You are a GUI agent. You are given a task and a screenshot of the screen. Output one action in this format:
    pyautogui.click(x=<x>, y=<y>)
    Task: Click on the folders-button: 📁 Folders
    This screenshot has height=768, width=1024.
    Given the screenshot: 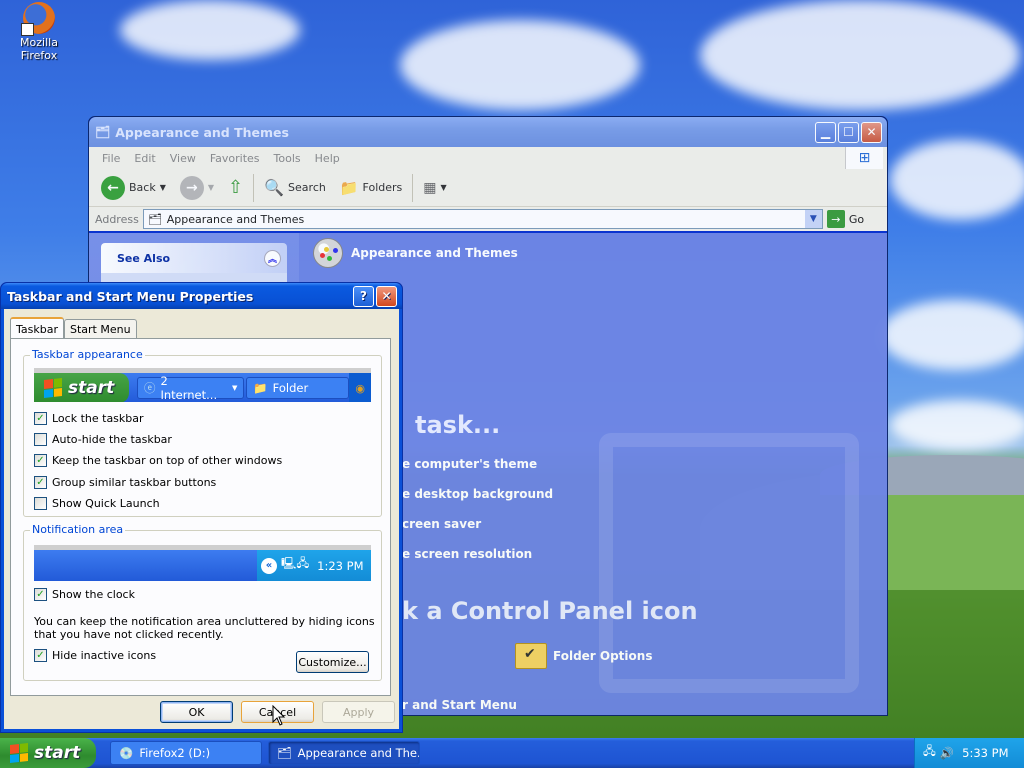 What is the action you would take?
    pyautogui.click(x=371, y=188)
    